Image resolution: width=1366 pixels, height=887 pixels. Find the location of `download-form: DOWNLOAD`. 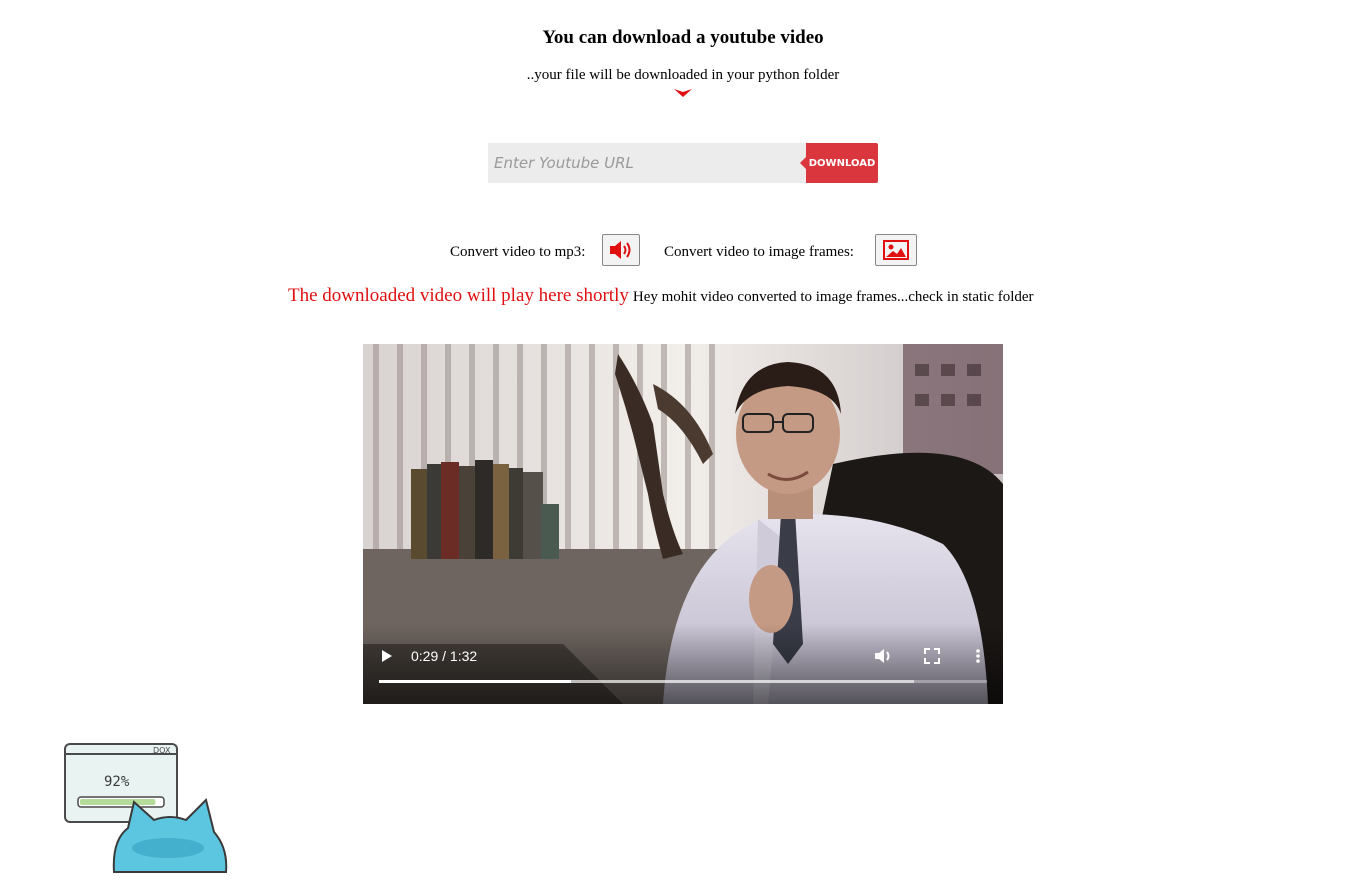

download-form: DOWNLOAD is located at coordinates (683, 163).